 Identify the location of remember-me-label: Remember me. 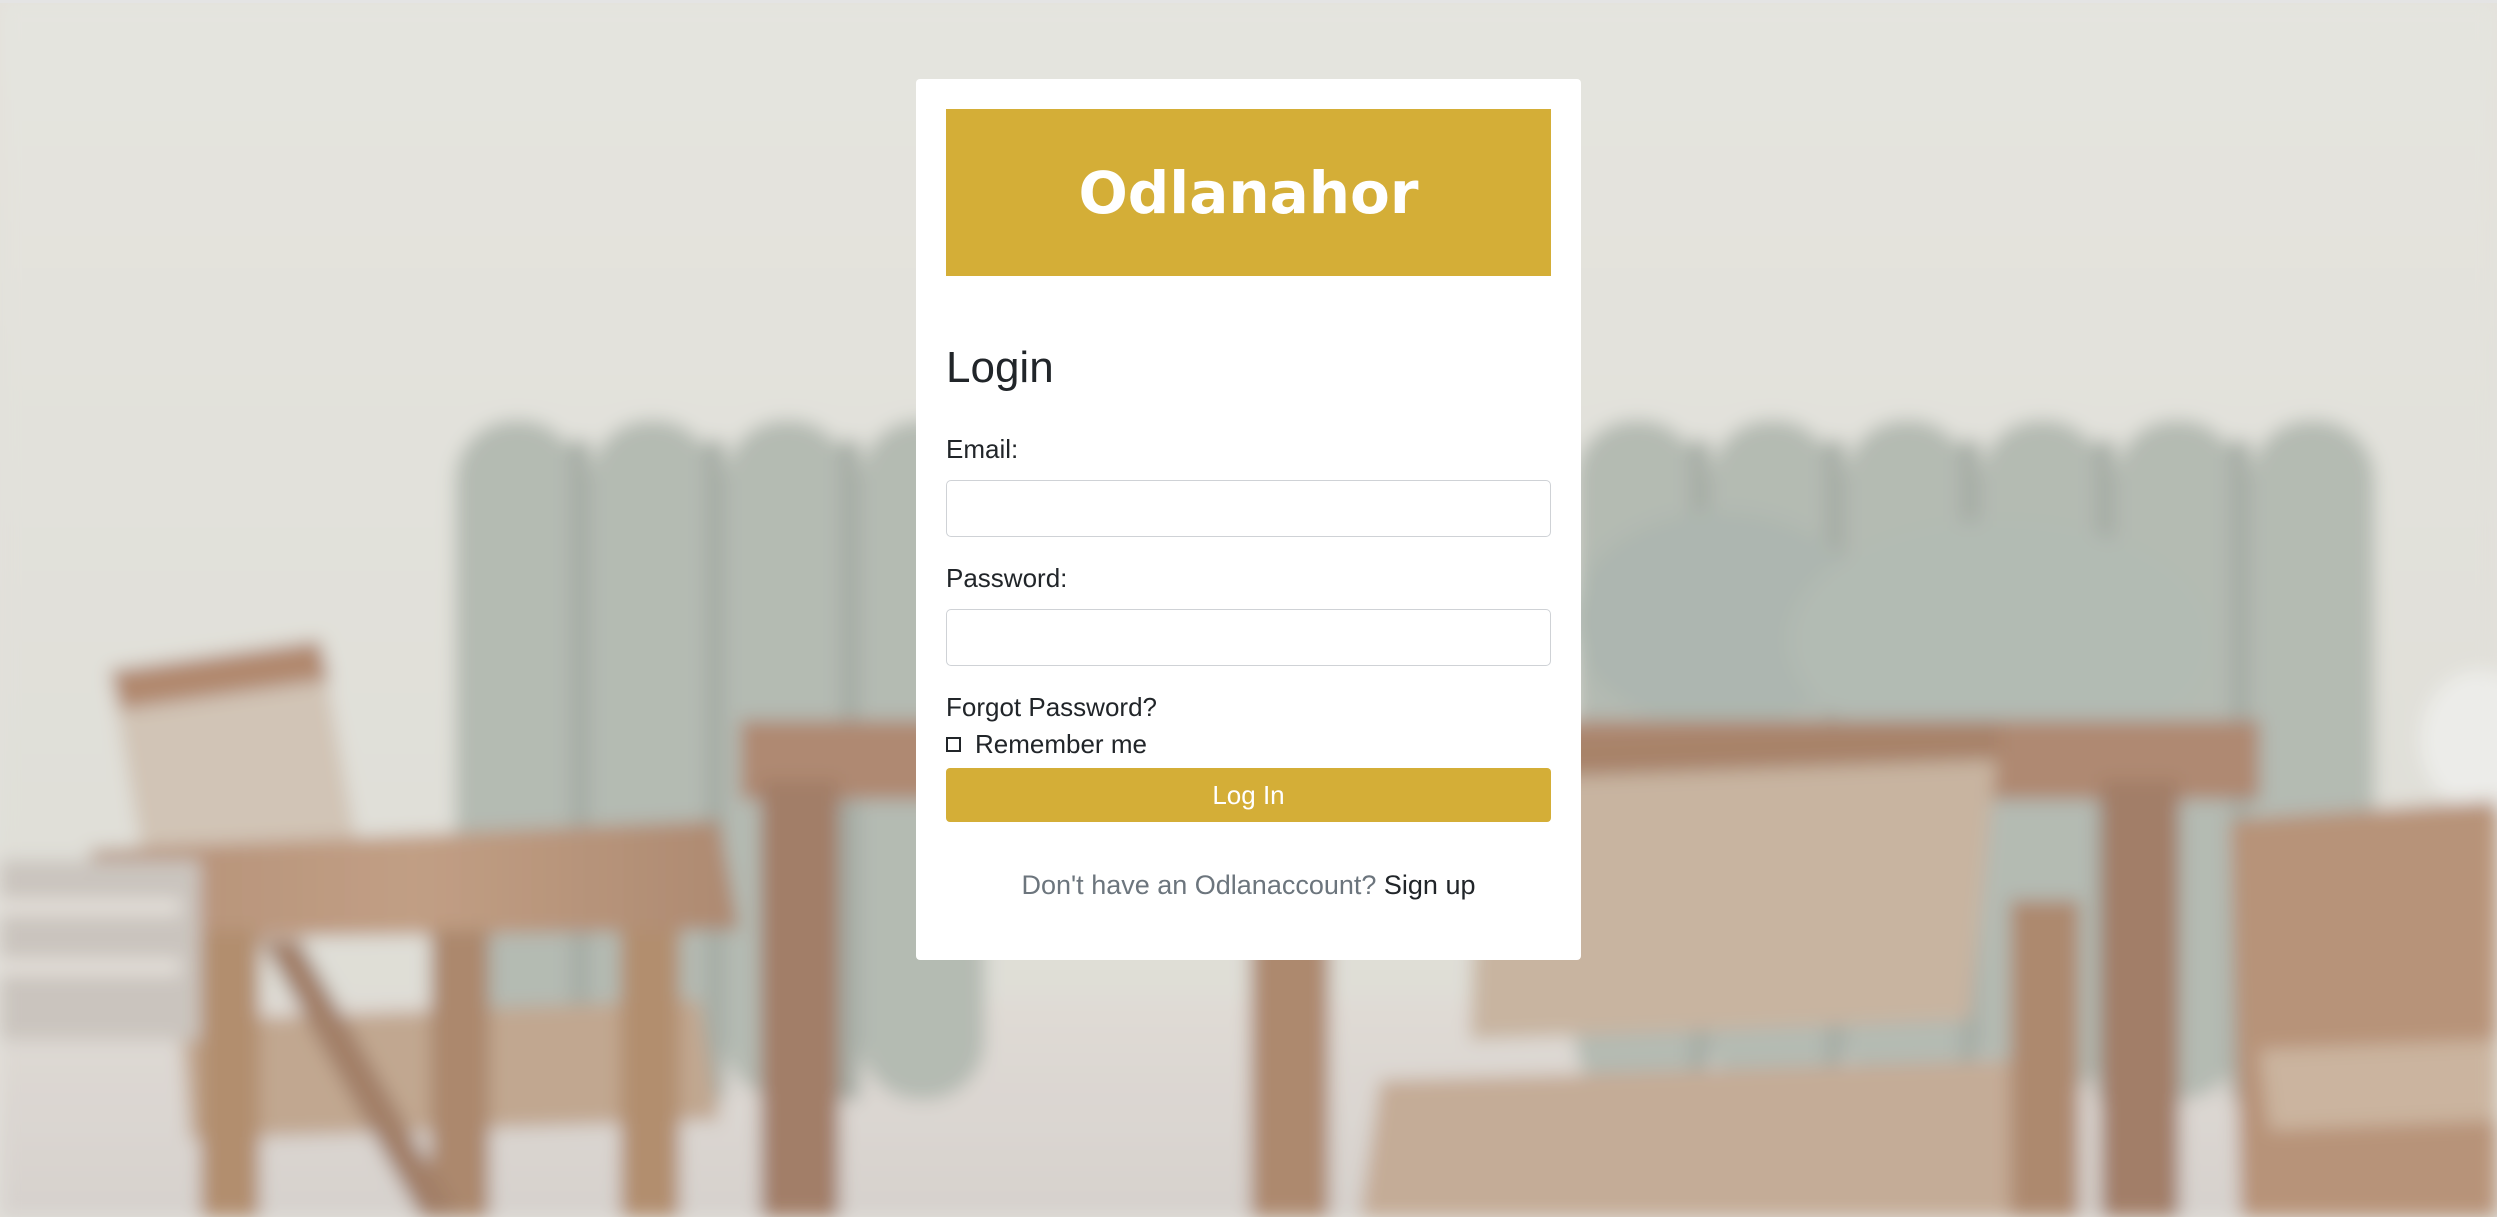
(1061, 744).